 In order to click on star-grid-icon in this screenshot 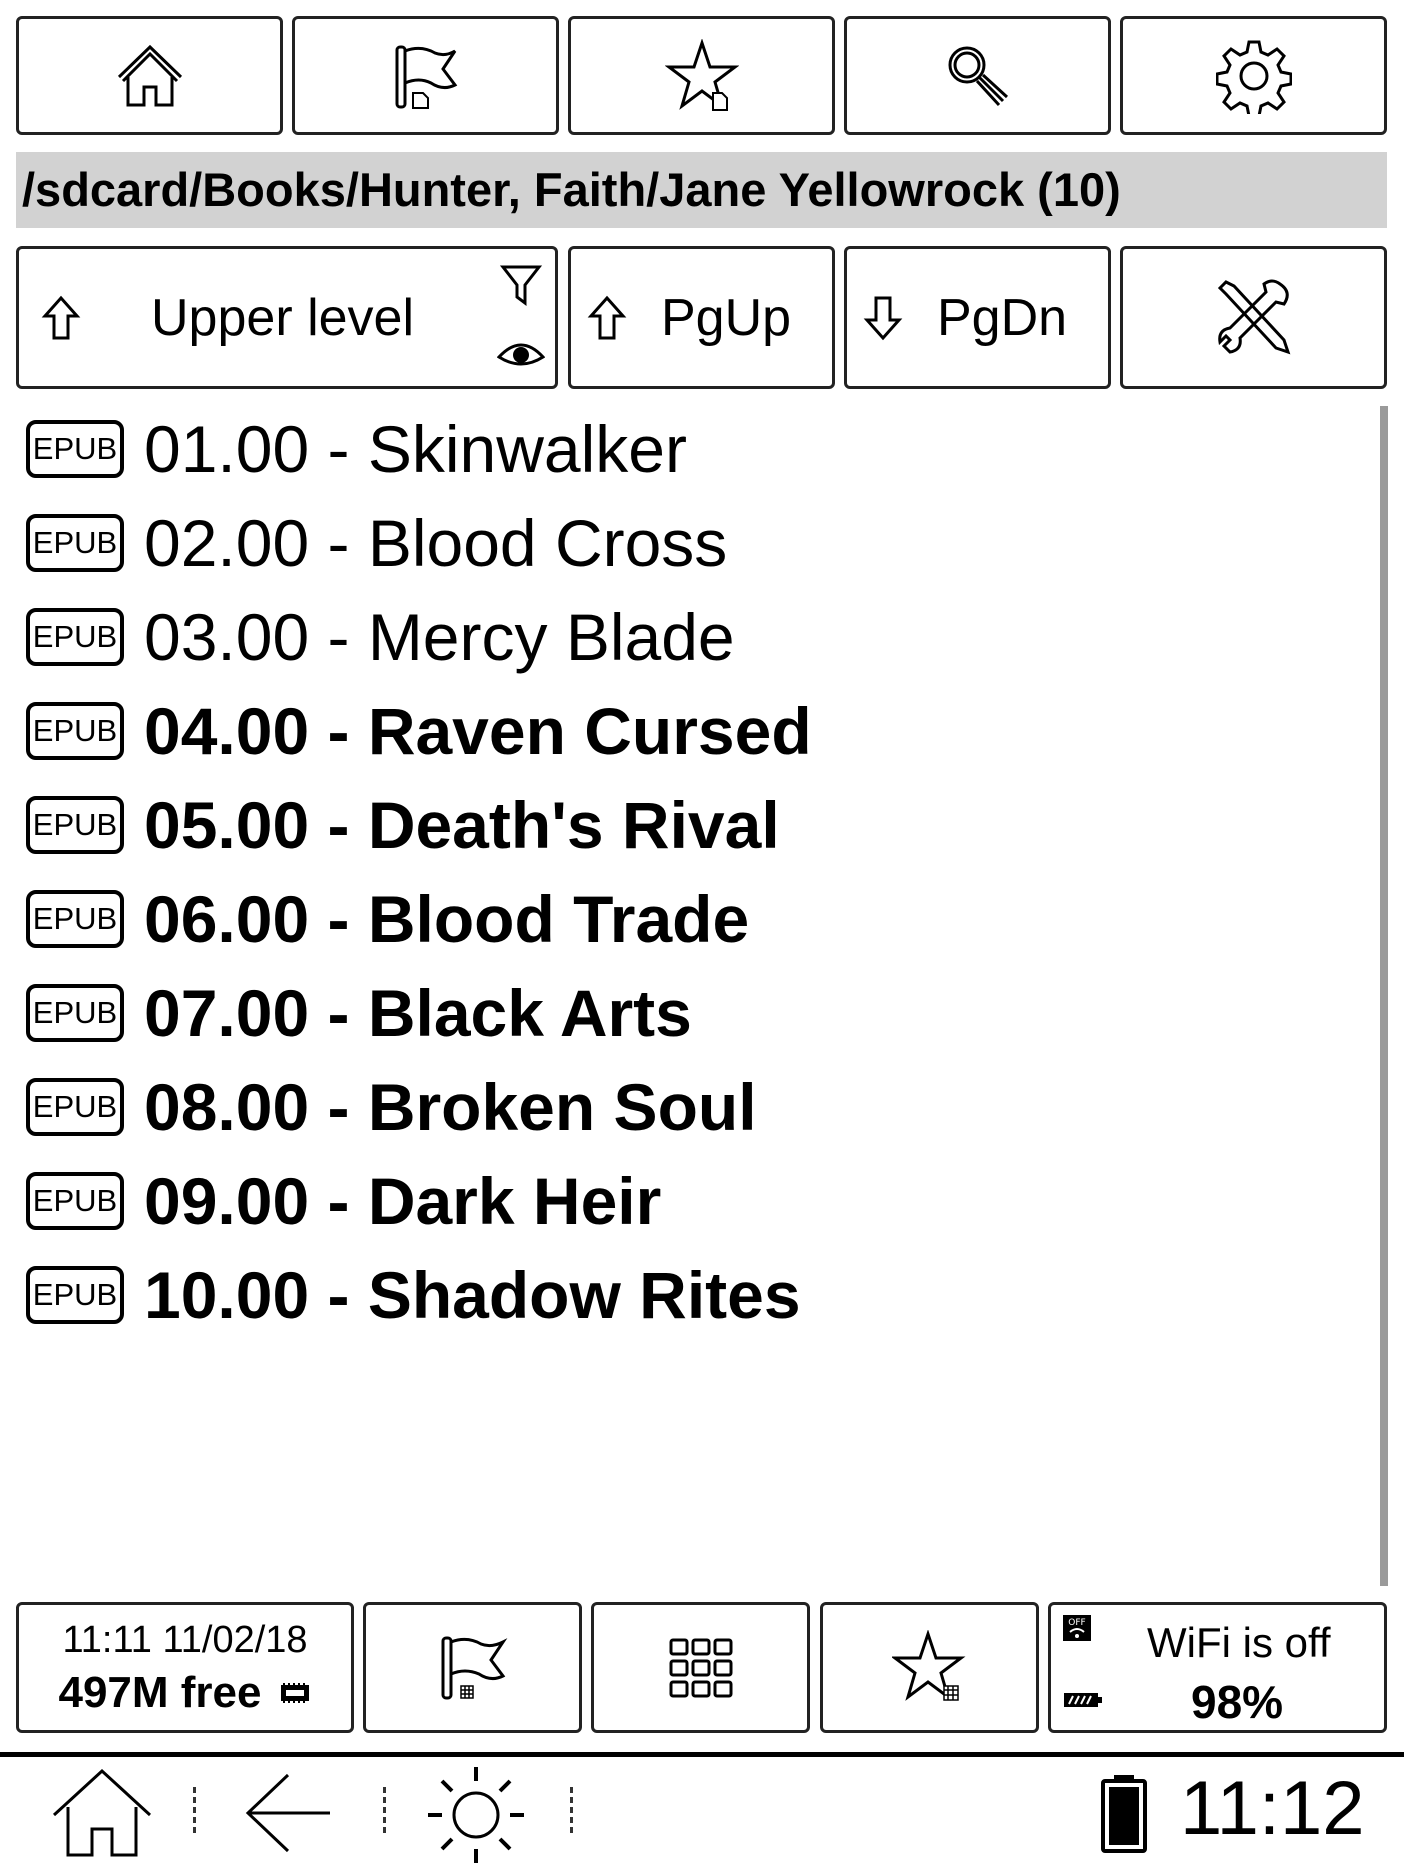, I will do `click(928, 1665)`.